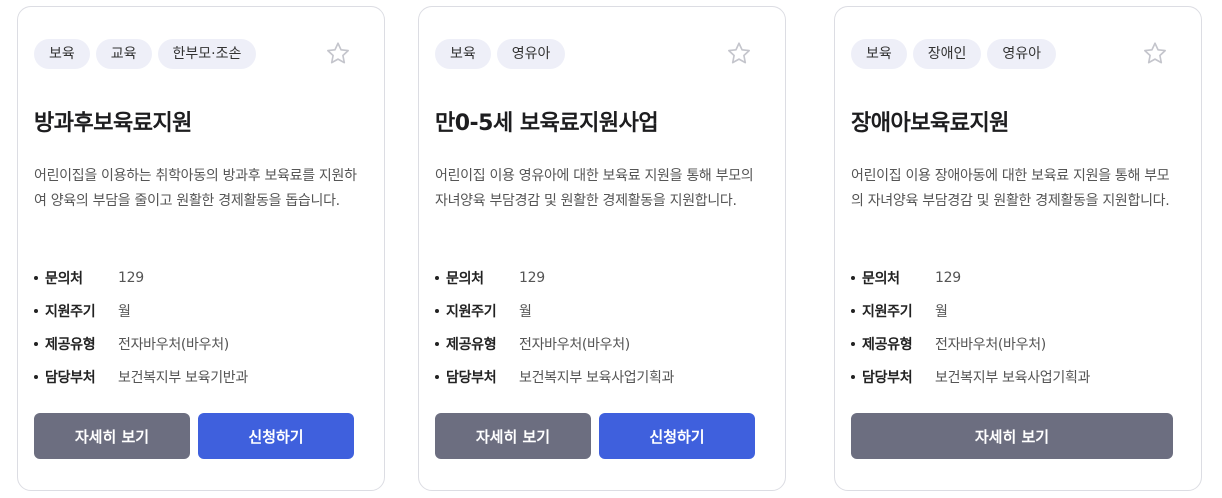  I want to click on info-row: 담당부처 보건복지부 보육기반과, so click(141, 376).